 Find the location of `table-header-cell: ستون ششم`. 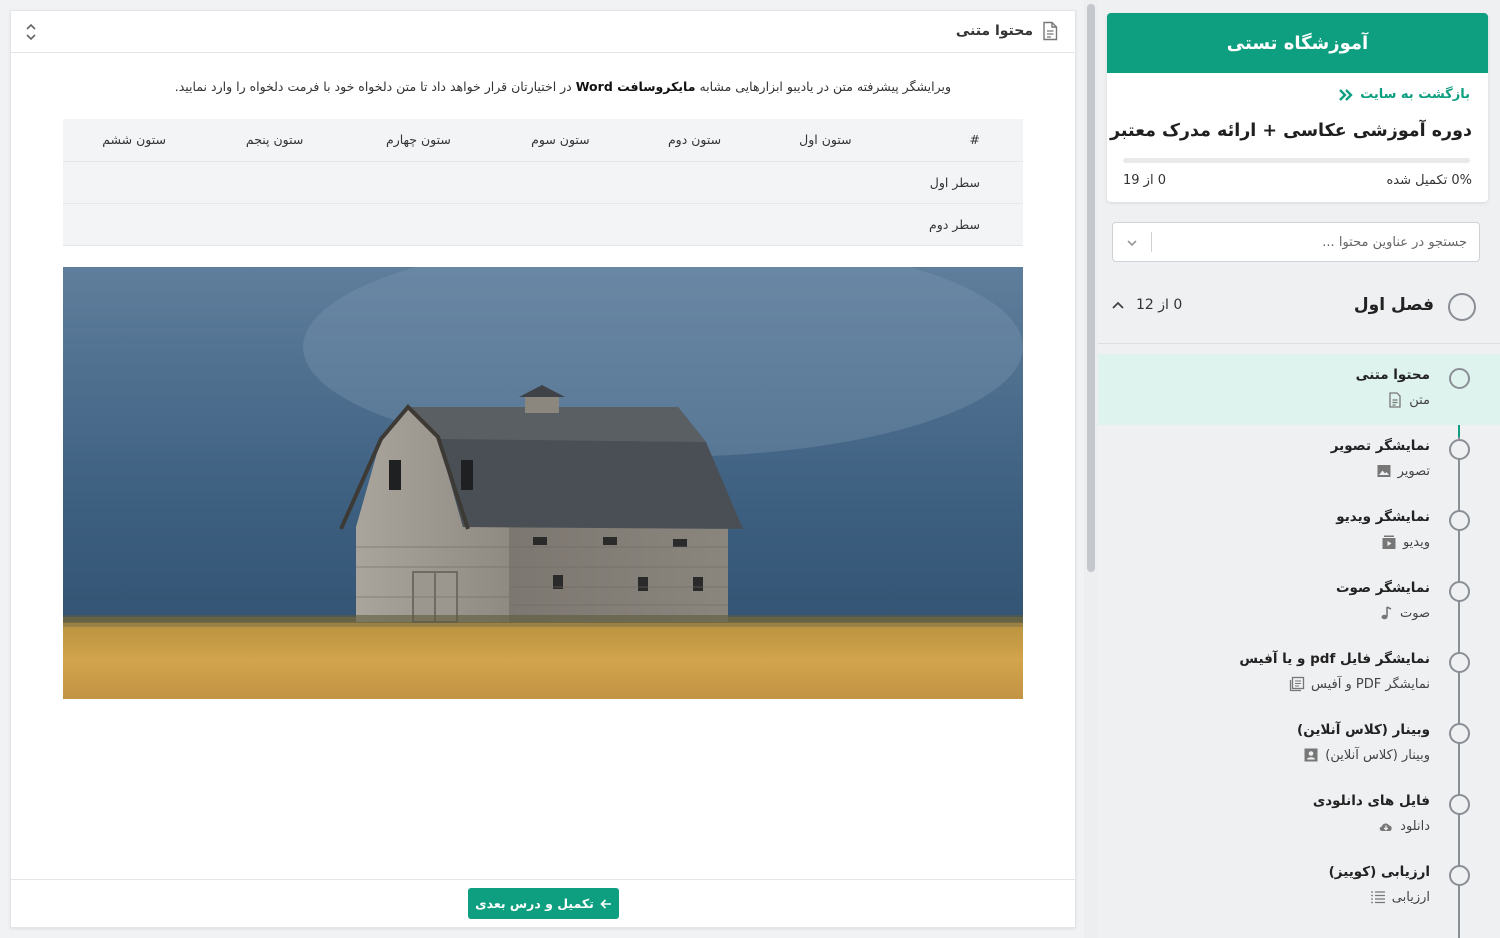

table-header-cell: ستون ششم is located at coordinates (136, 140).